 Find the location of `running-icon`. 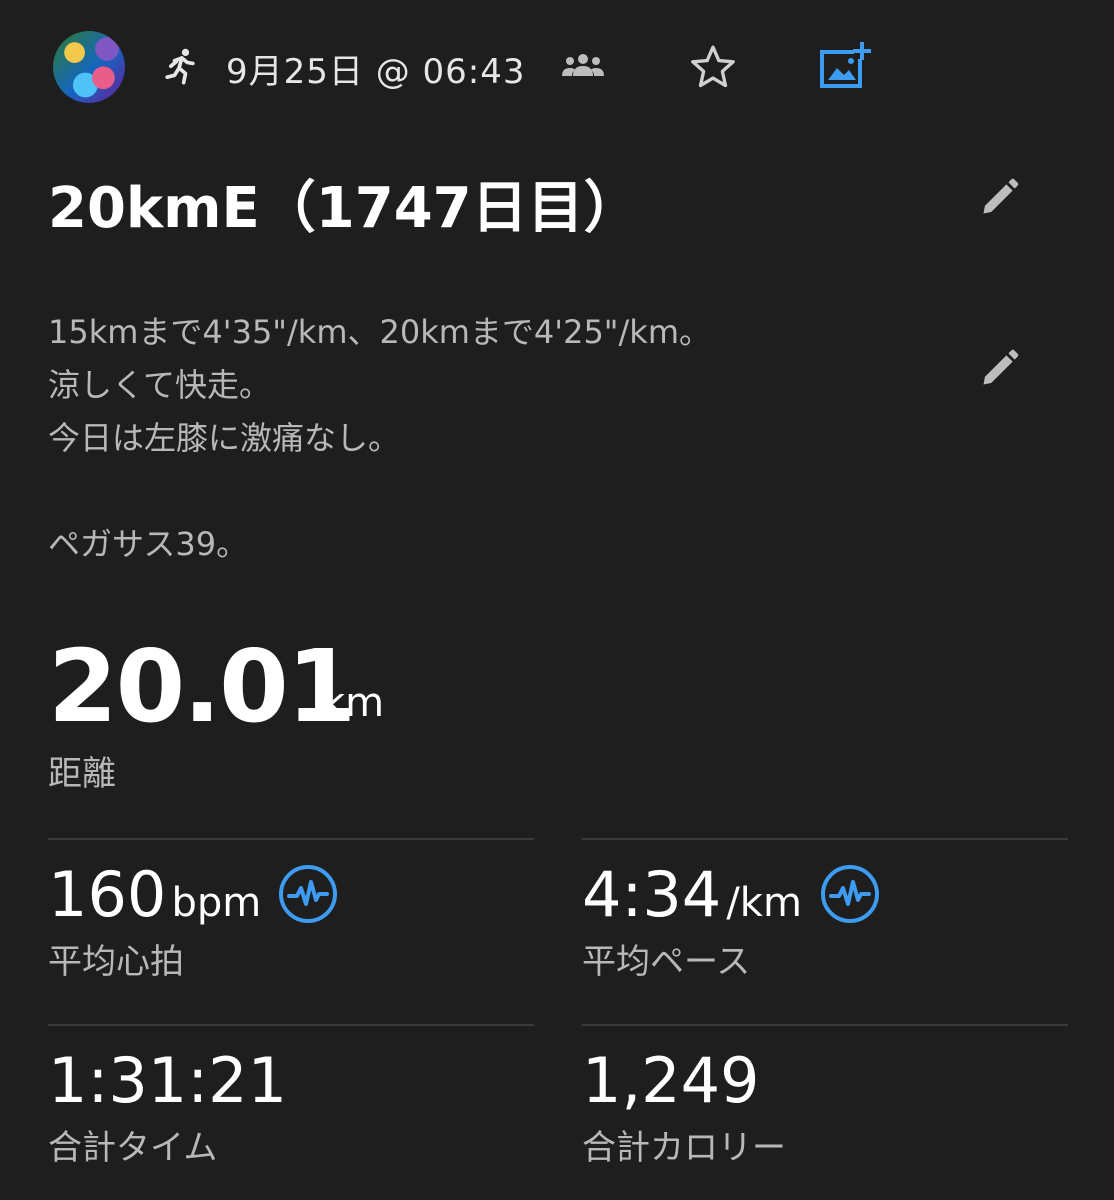

running-icon is located at coordinates (180, 68).